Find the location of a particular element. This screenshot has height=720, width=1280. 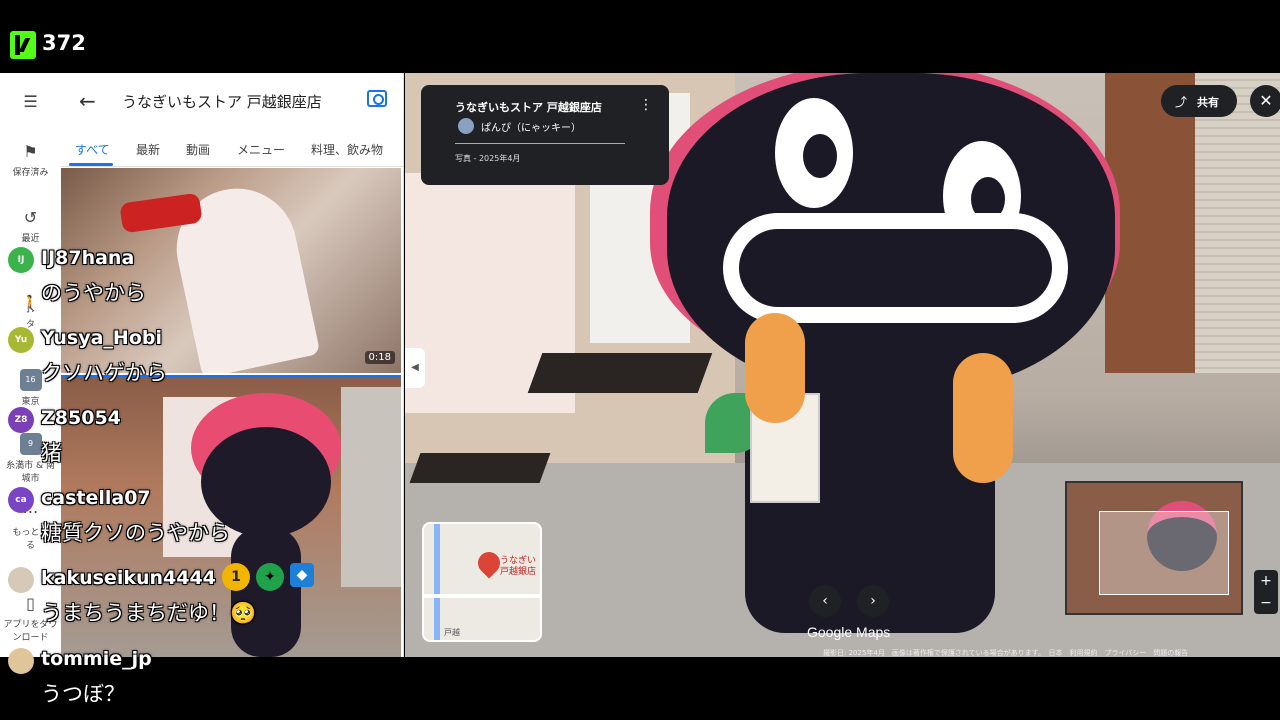

more-icon: ⋯ is located at coordinates (30, 511).